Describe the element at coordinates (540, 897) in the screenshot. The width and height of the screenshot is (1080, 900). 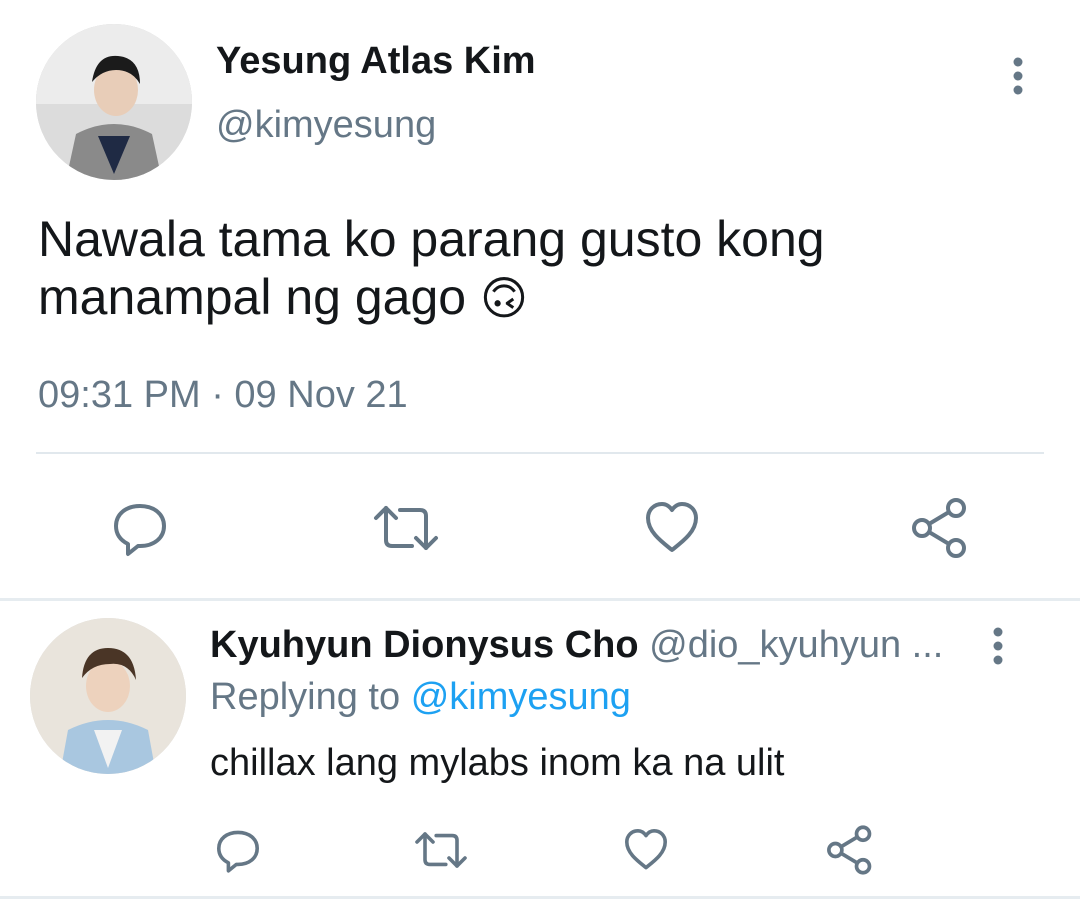
I see `bottom-divider` at that location.